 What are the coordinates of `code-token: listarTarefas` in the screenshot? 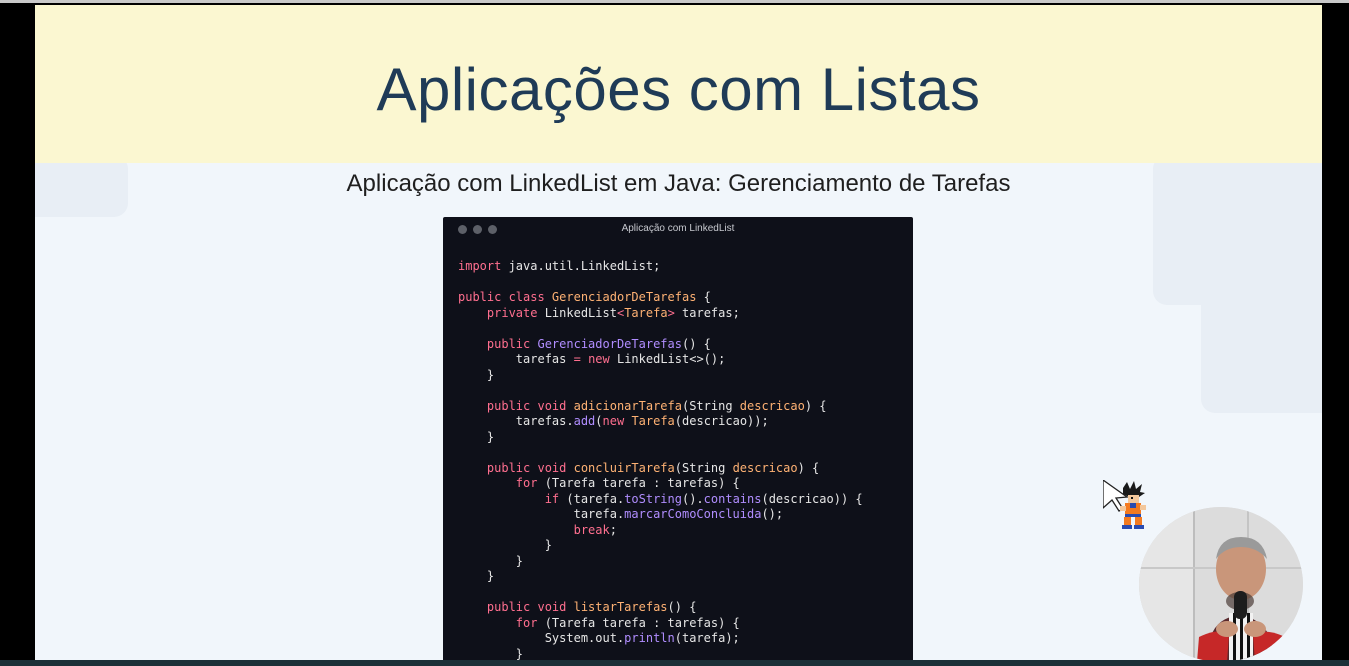 It's located at (620, 607).